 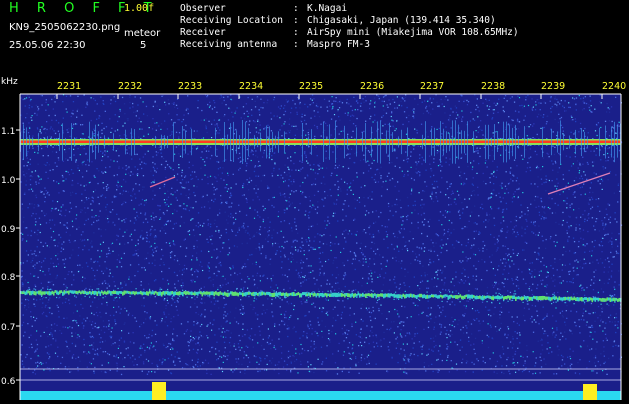 I want to click on y-tick-label: 1.1, so click(x=8, y=132).